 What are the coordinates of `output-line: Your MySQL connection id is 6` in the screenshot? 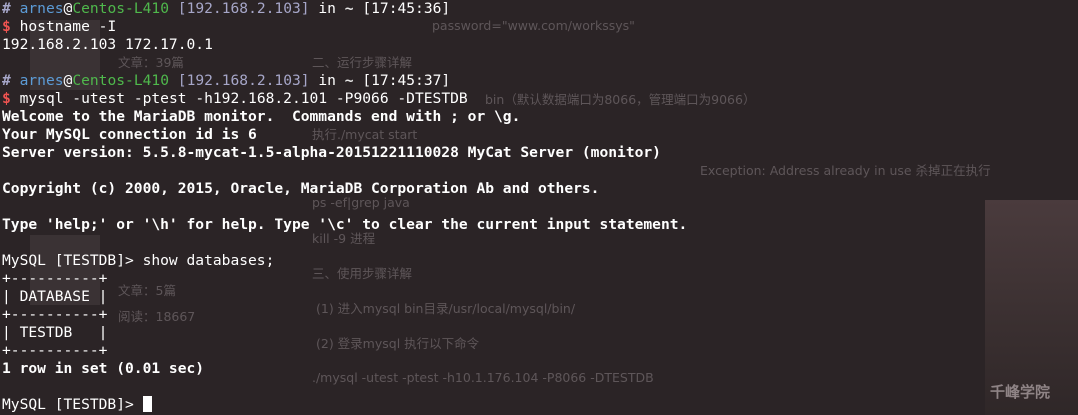 It's located at (129, 134).